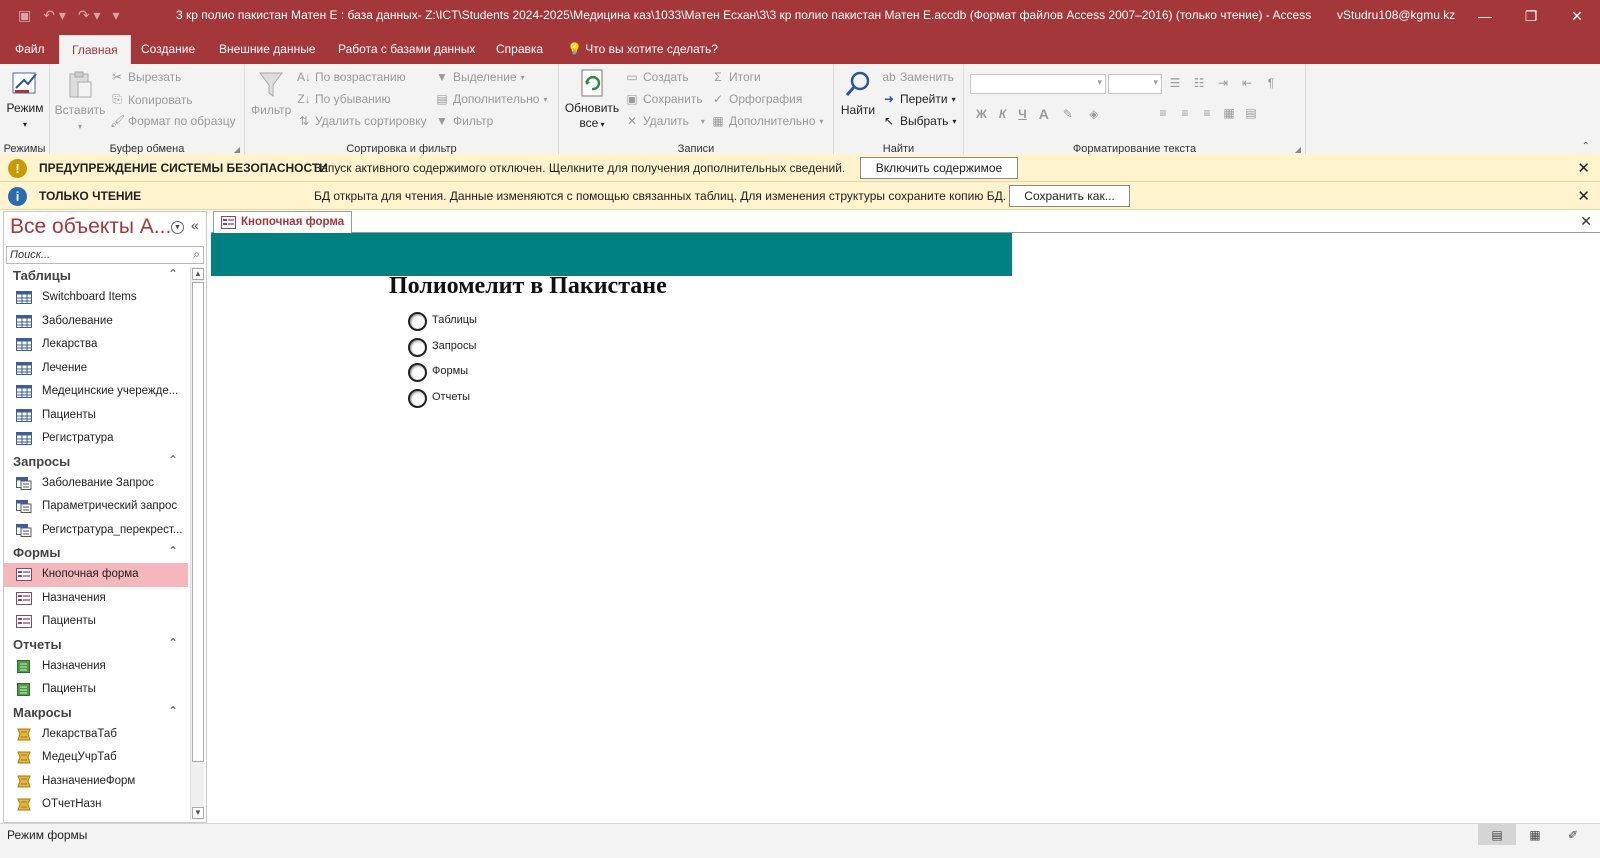 The width and height of the screenshot is (1600, 858). Describe the element at coordinates (1229, 113) in the screenshot. I see `alternate-row-color-icon: ▦` at that location.